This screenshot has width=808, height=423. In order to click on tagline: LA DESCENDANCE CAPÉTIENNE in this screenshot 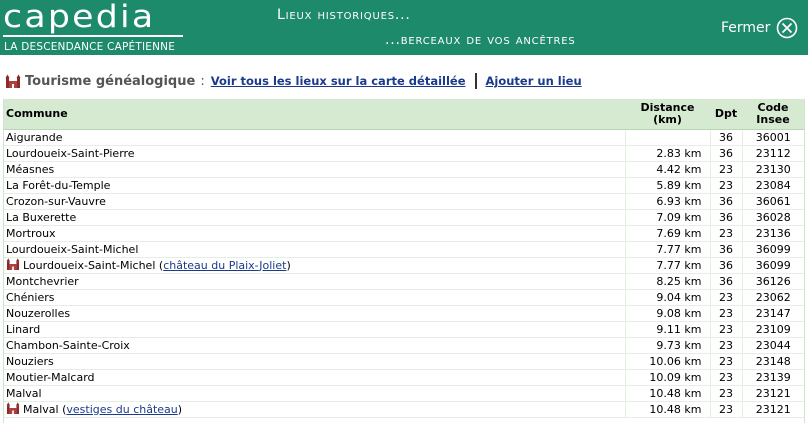, I will do `click(90, 47)`.